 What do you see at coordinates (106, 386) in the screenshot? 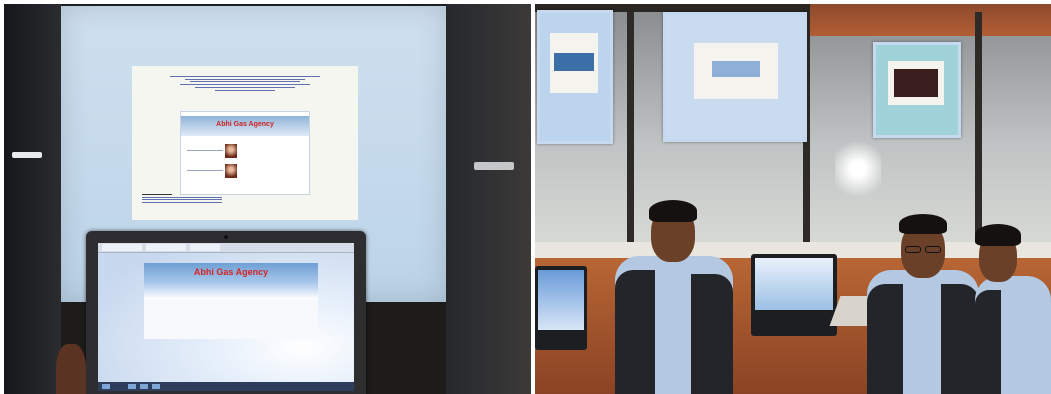
I see `start-icon` at bounding box center [106, 386].